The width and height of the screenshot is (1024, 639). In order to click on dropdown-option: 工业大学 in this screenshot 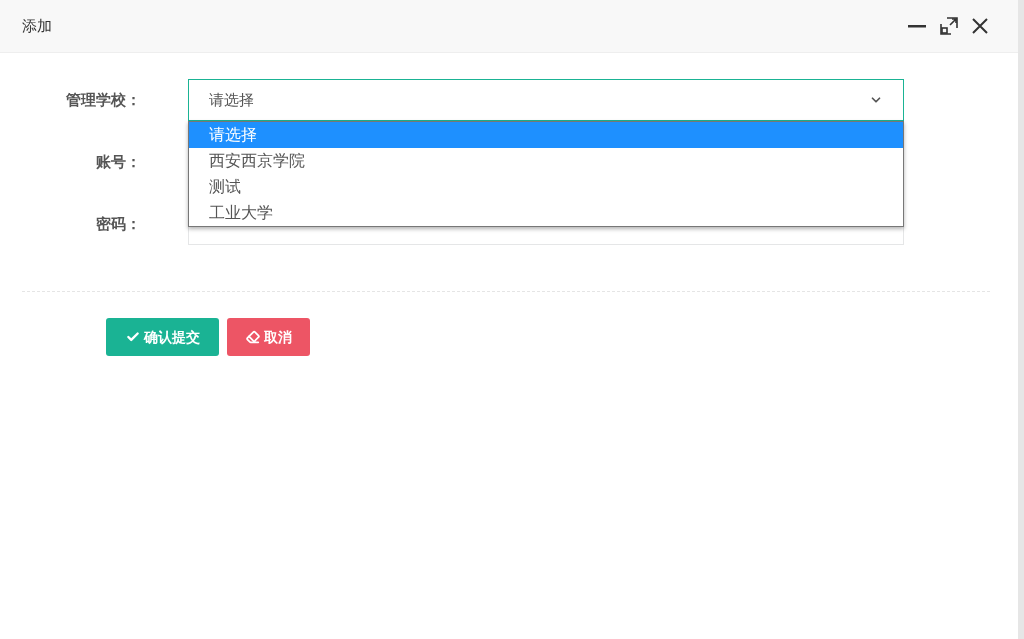, I will do `click(546, 213)`.